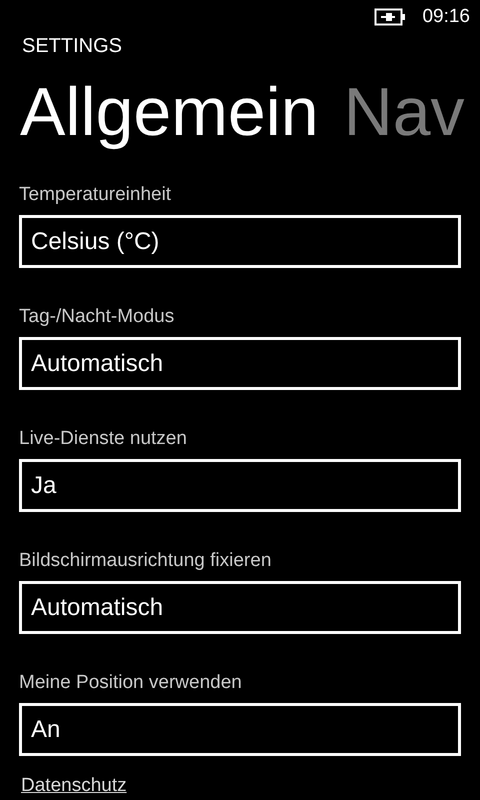  I want to click on privacy-link: Datenschutz, so click(74, 786).